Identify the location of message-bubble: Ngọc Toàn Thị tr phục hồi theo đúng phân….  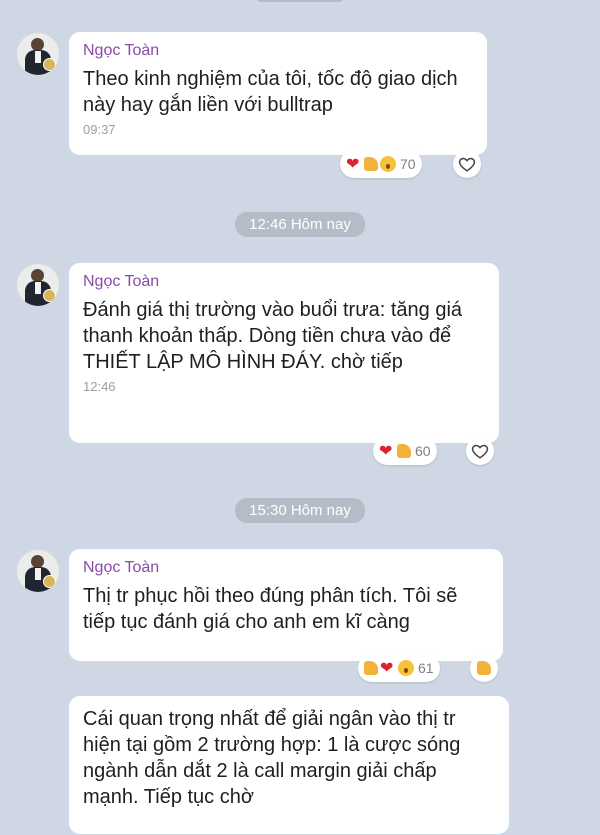
(286, 605).